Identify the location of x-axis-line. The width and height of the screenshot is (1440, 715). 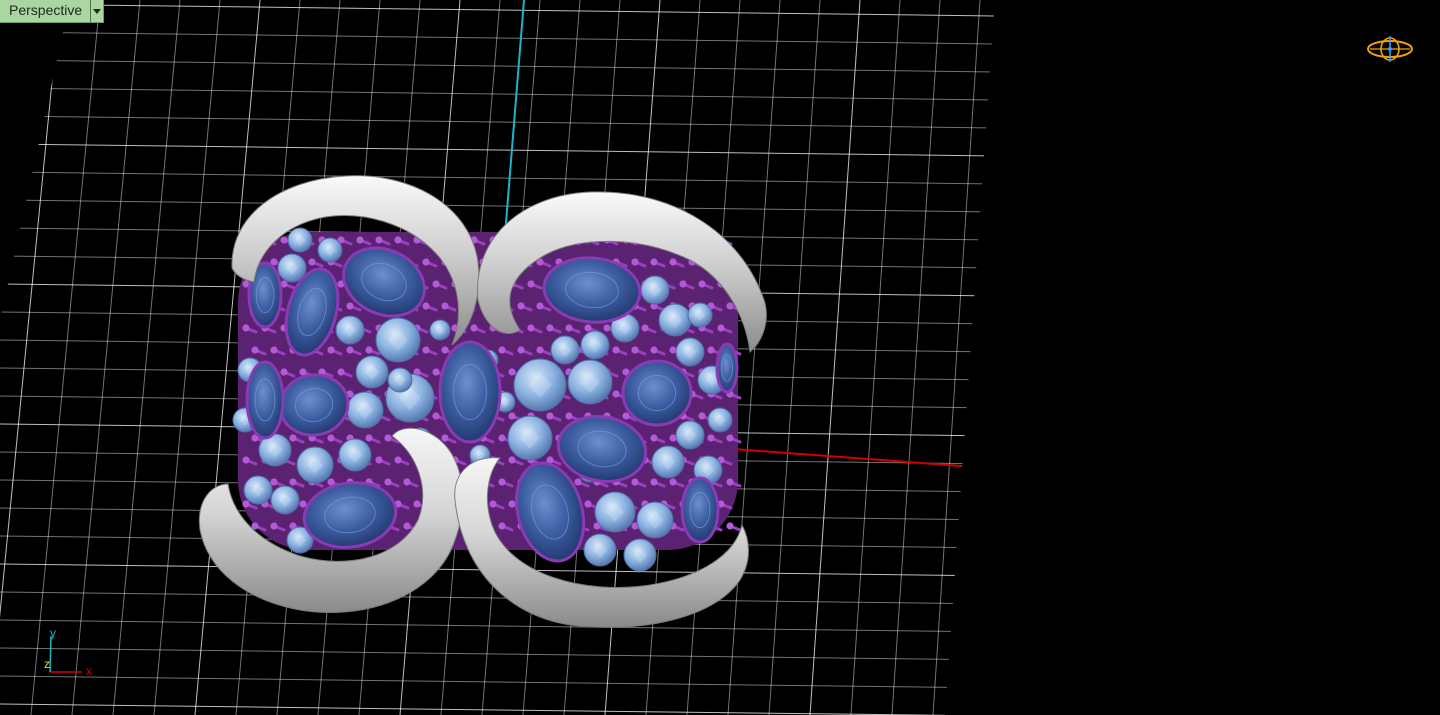
(841, 457).